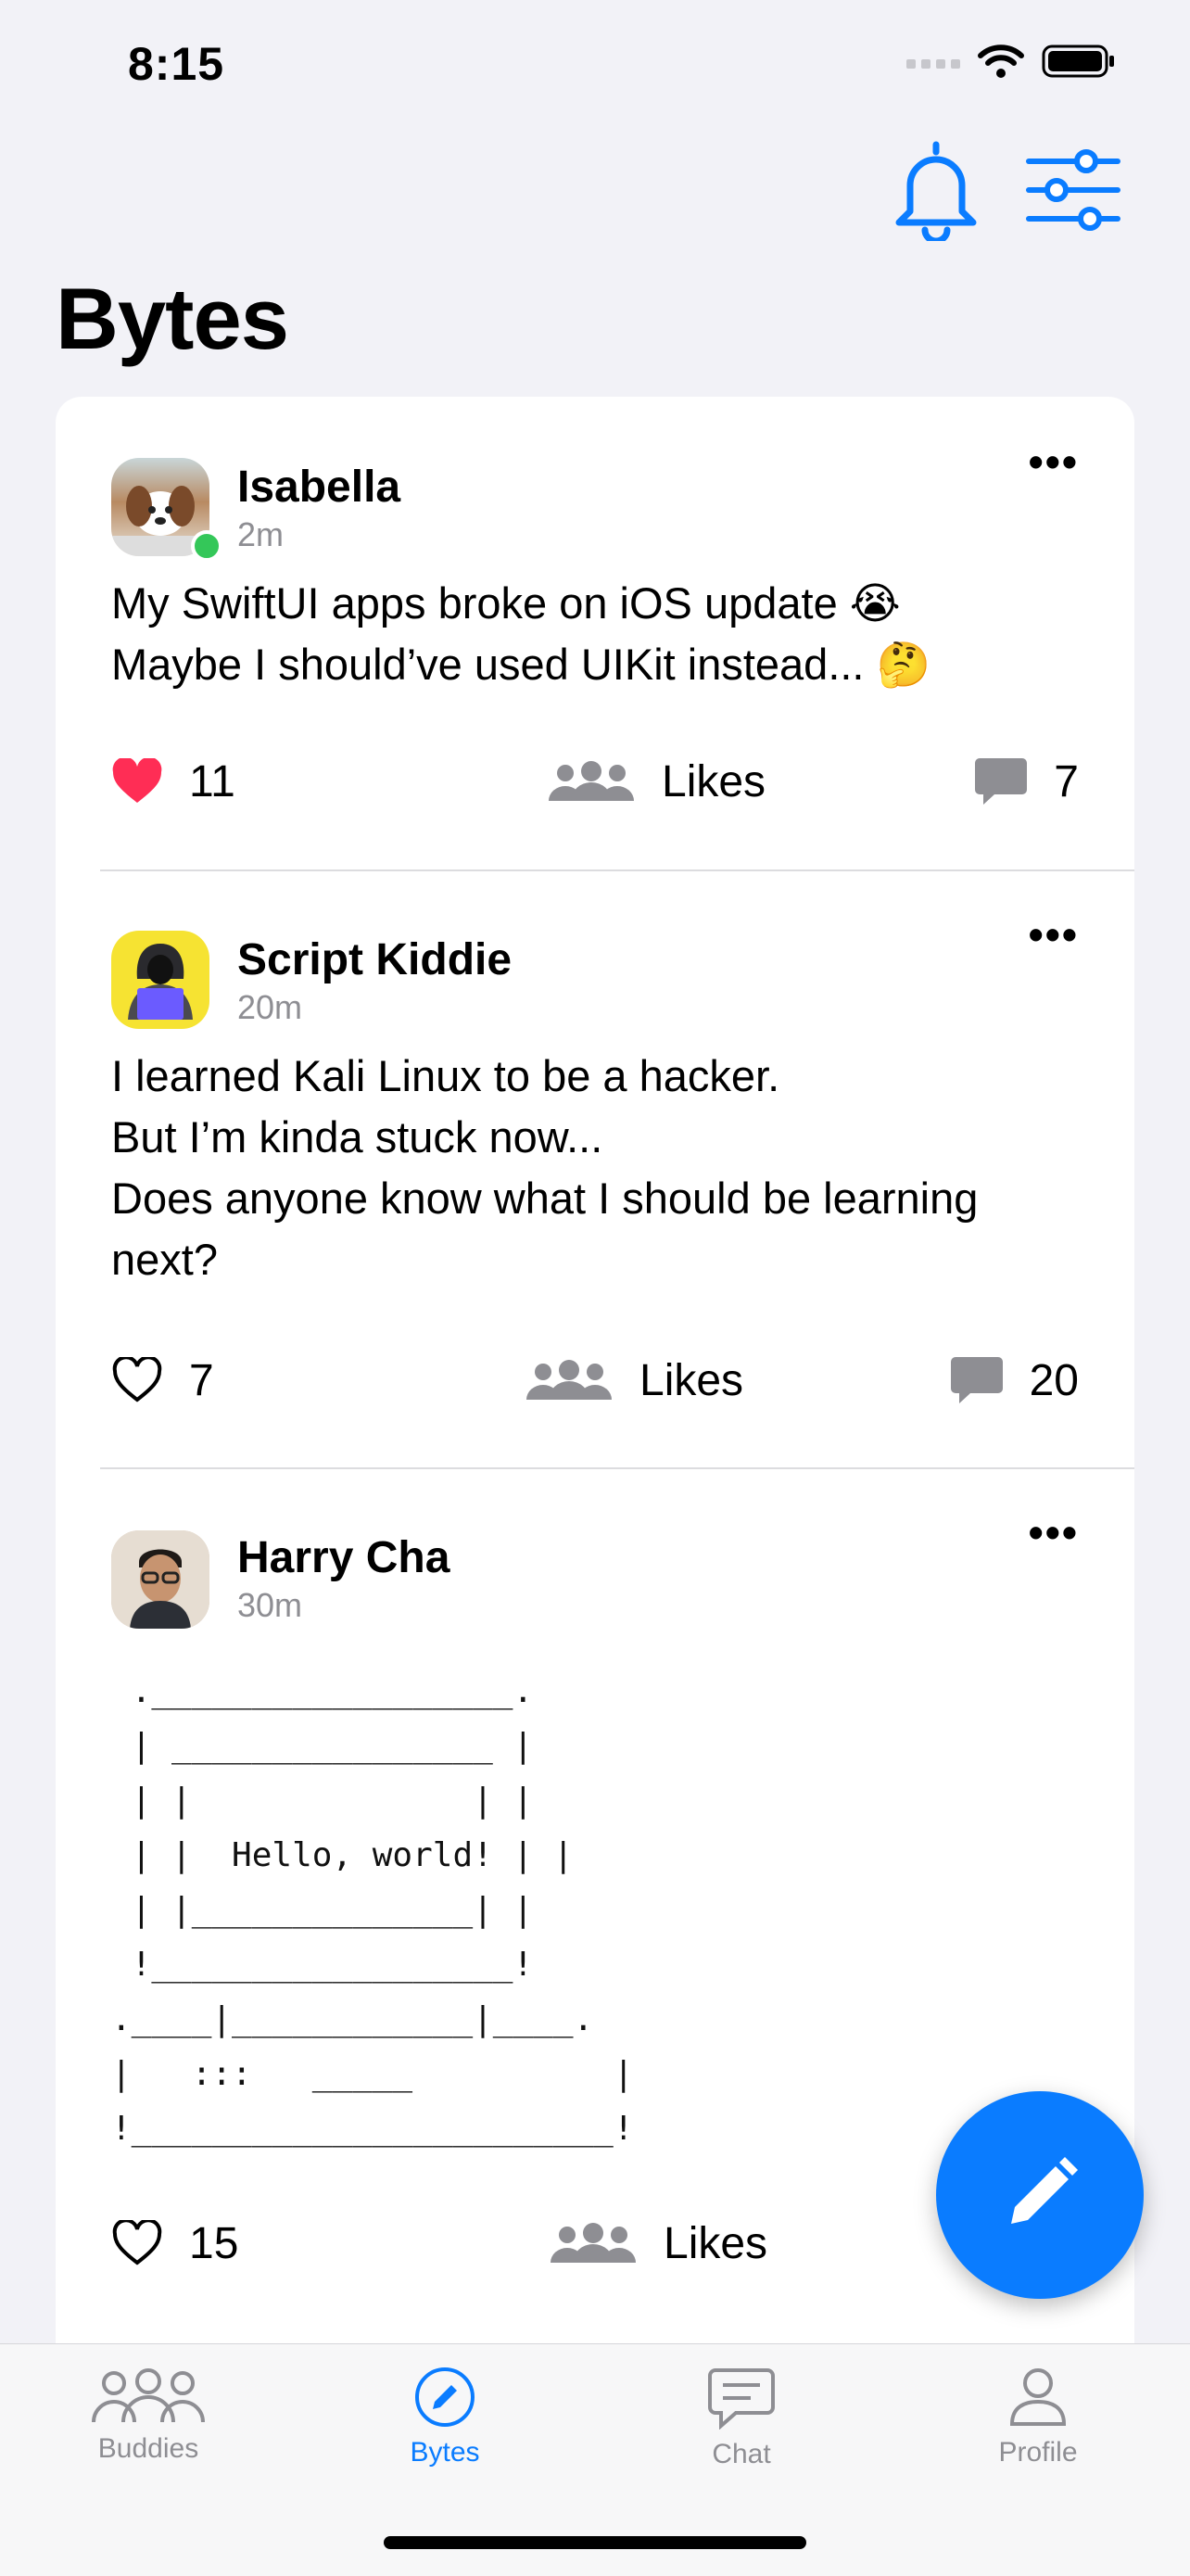  Describe the element at coordinates (1038, 2452) in the screenshot. I see `tab-label: Profile` at that location.